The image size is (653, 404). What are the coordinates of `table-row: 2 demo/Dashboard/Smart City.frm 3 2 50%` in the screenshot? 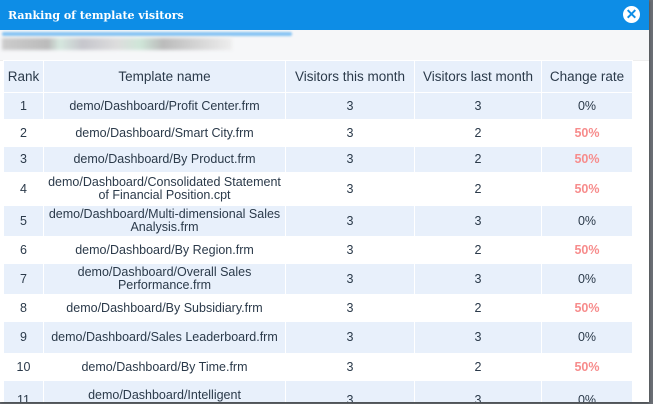 It's located at (318, 133).